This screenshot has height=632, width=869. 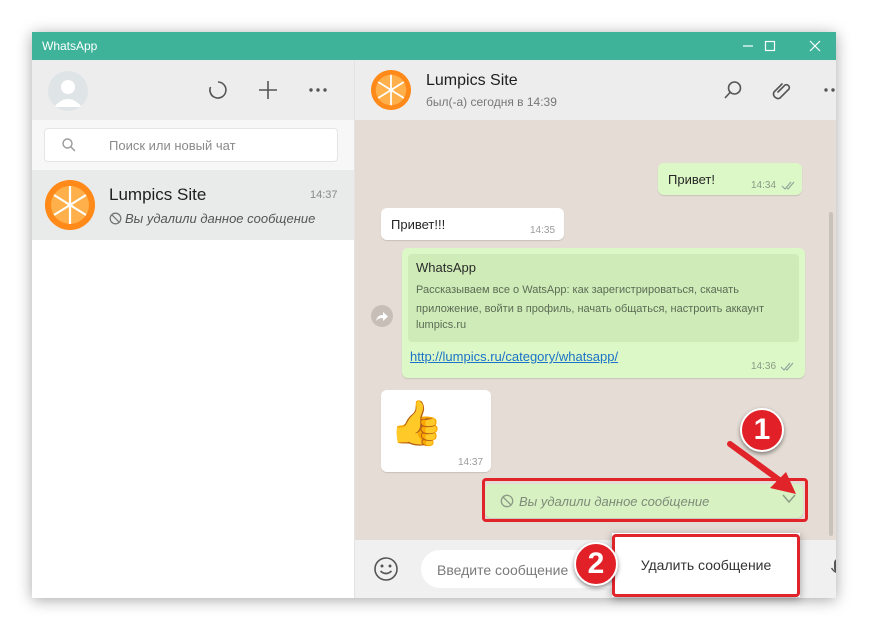 What do you see at coordinates (764, 366) in the screenshot?
I see `message-time: 14:36` at bounding box center [764, 366].